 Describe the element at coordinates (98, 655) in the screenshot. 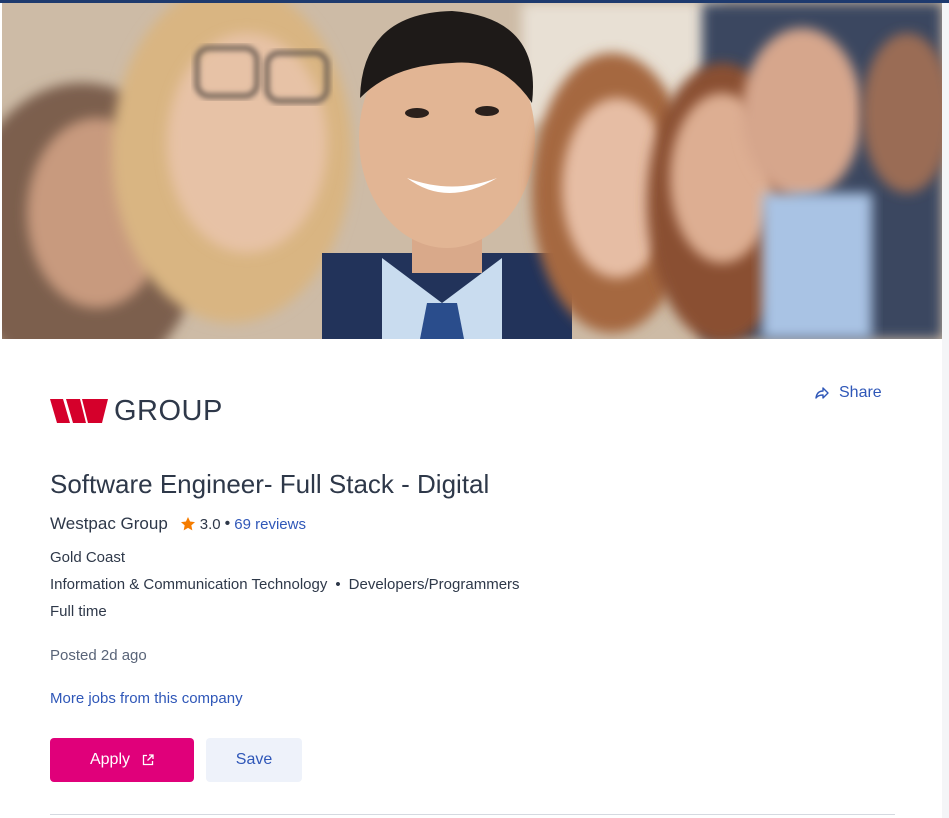

I see `posted-date: Posted 2d ago` at that location.